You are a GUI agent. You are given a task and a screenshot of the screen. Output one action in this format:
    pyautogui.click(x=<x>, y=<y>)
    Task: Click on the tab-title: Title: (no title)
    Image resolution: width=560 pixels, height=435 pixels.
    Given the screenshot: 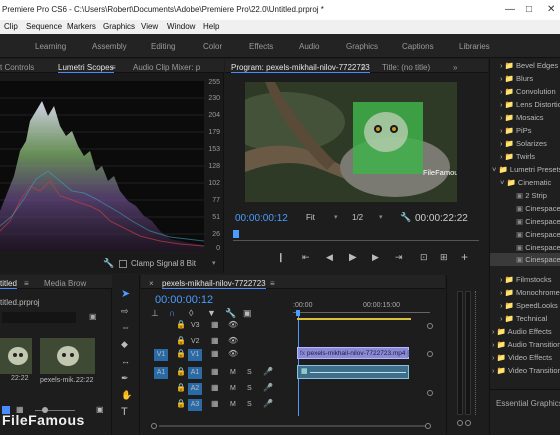 What is the action you would take?
    pyautogui.click(x=406, y=67)
    